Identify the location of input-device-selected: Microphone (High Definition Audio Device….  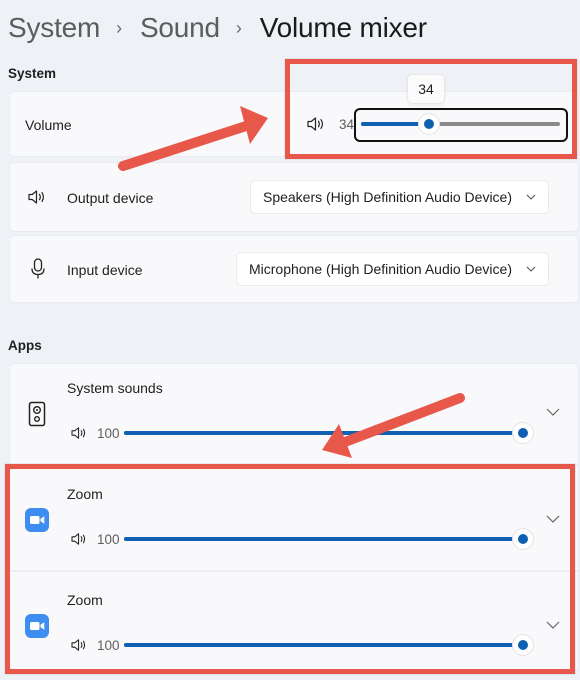
(380, 269).